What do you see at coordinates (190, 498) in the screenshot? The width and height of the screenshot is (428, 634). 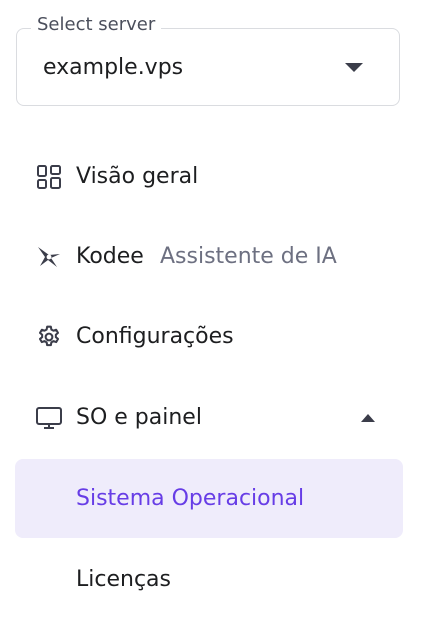 I see `submenu-item-label: Sistema Operacional` at bounding box center [190, 498].